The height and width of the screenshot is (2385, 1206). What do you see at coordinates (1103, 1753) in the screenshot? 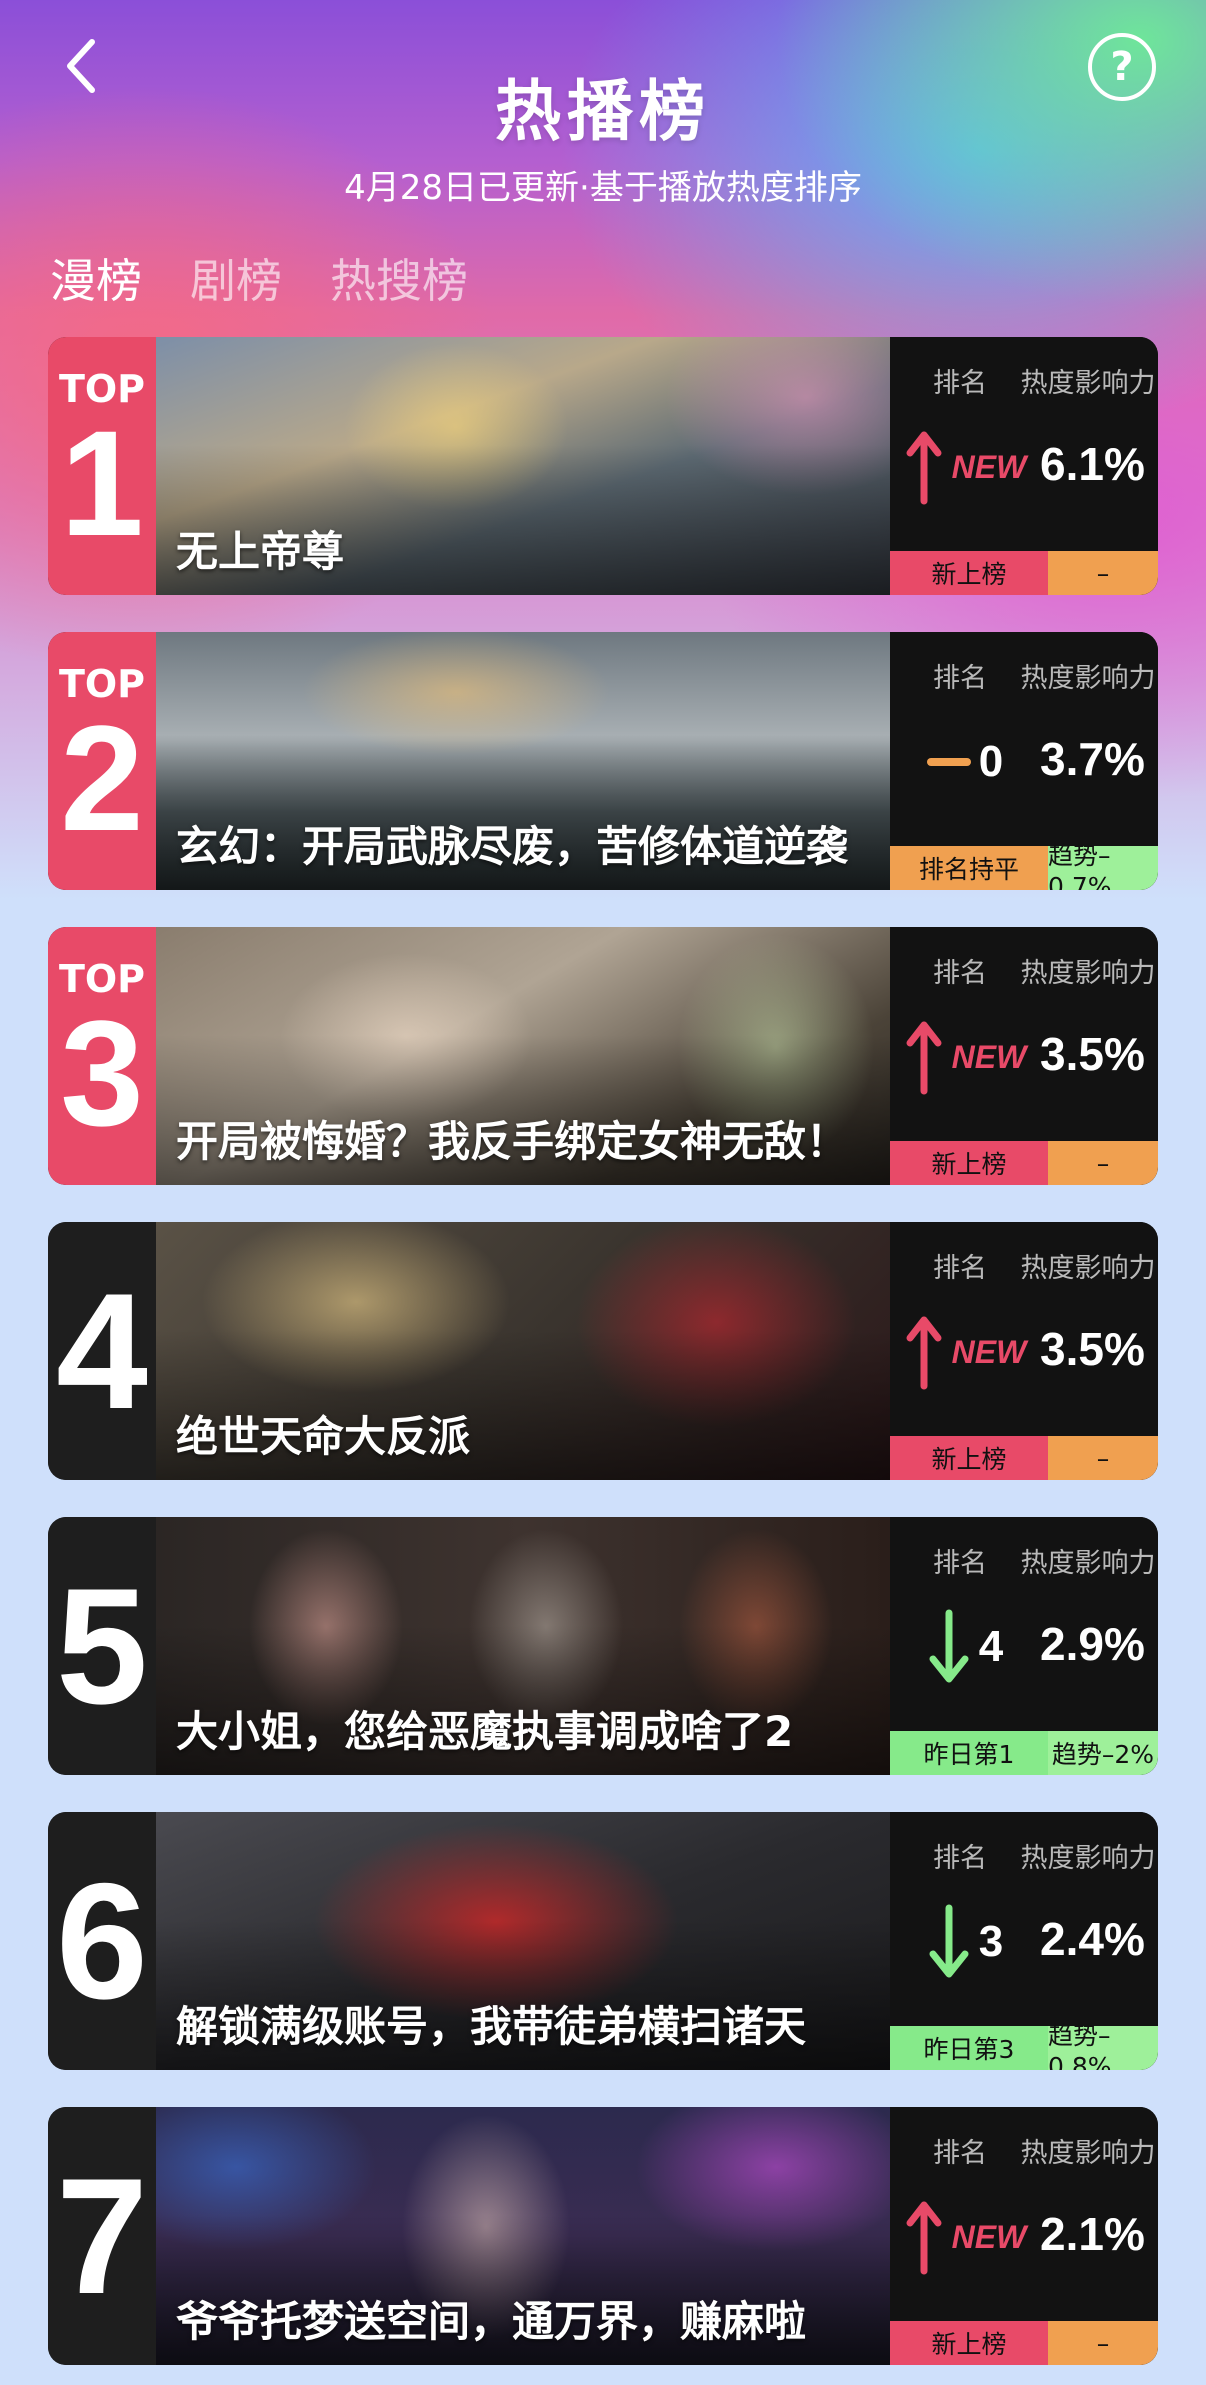
I see `footer-trend: 趋势–2%` at bounding box center [1103, 1753].